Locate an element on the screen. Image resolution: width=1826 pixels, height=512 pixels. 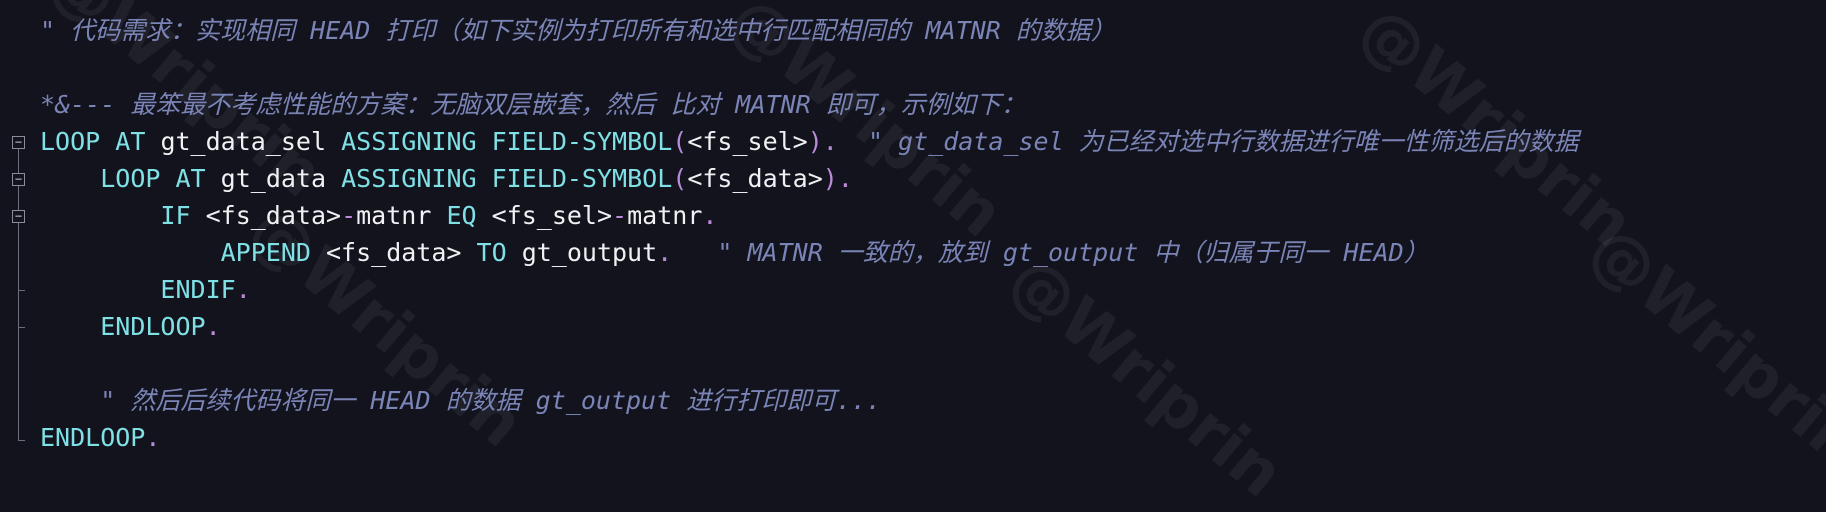
keyword: IF is located at coordinates (175, 215).